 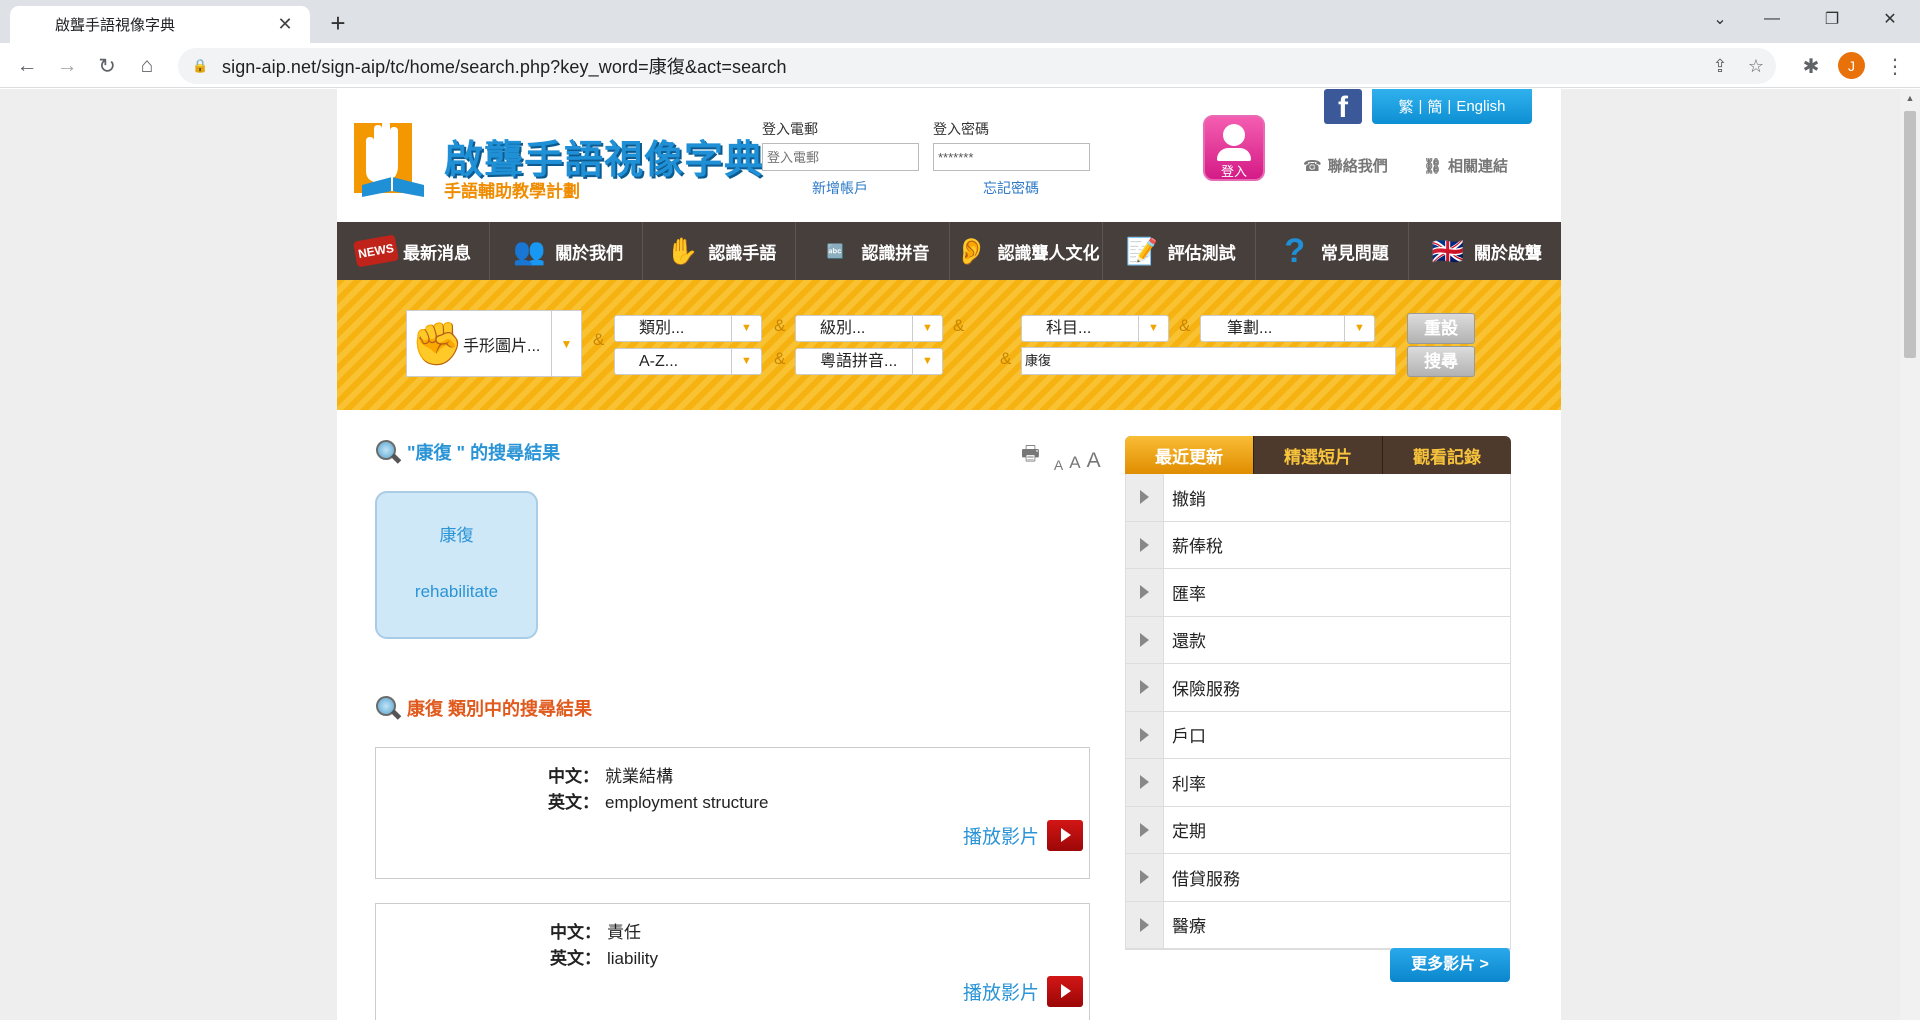 What do you see at coordinates (1318, 545) in the screenshot?
I see `sidebar-item: 薪俸稅` at bounding box center [1318, 545].